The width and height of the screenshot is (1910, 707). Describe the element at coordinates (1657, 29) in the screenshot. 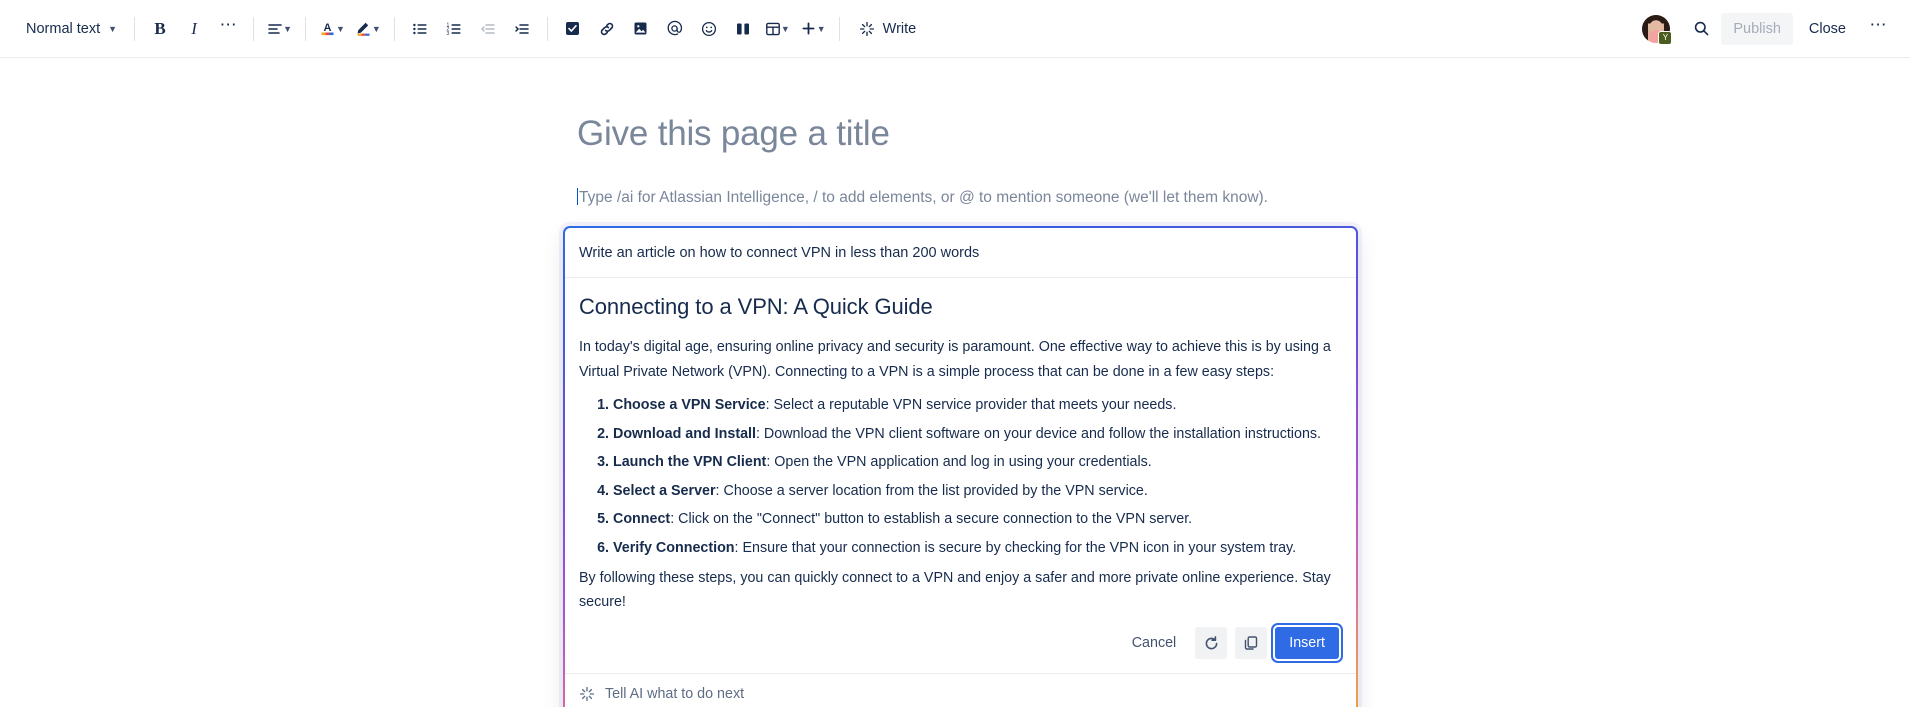

I see `user-avatar: Y` at that location.